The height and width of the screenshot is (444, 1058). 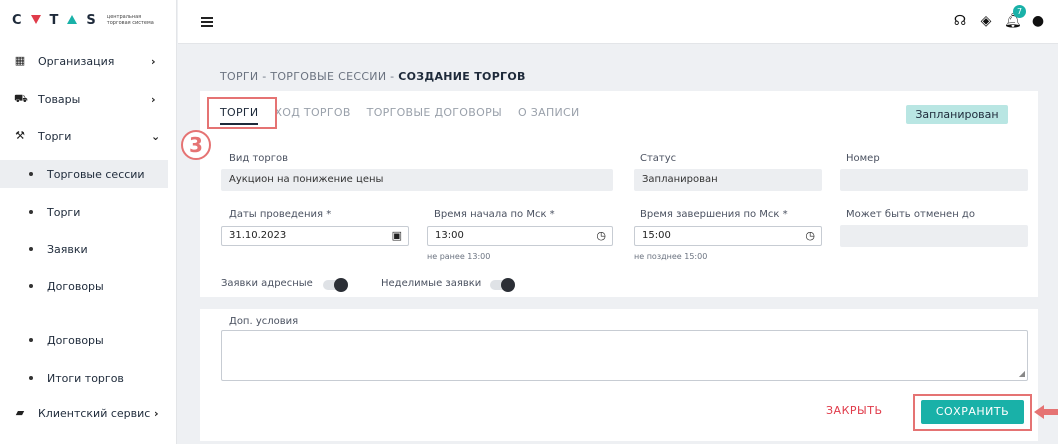 I want to click on end-time-input: 15:00 ◷, so click(x=728, y=236).